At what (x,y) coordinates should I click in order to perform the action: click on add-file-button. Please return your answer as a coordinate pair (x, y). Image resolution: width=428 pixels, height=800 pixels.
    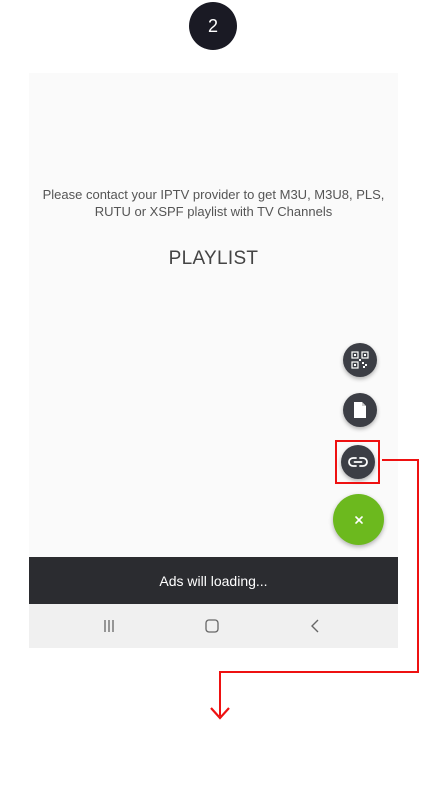
    Looking at the image, I should click on (360, 410).